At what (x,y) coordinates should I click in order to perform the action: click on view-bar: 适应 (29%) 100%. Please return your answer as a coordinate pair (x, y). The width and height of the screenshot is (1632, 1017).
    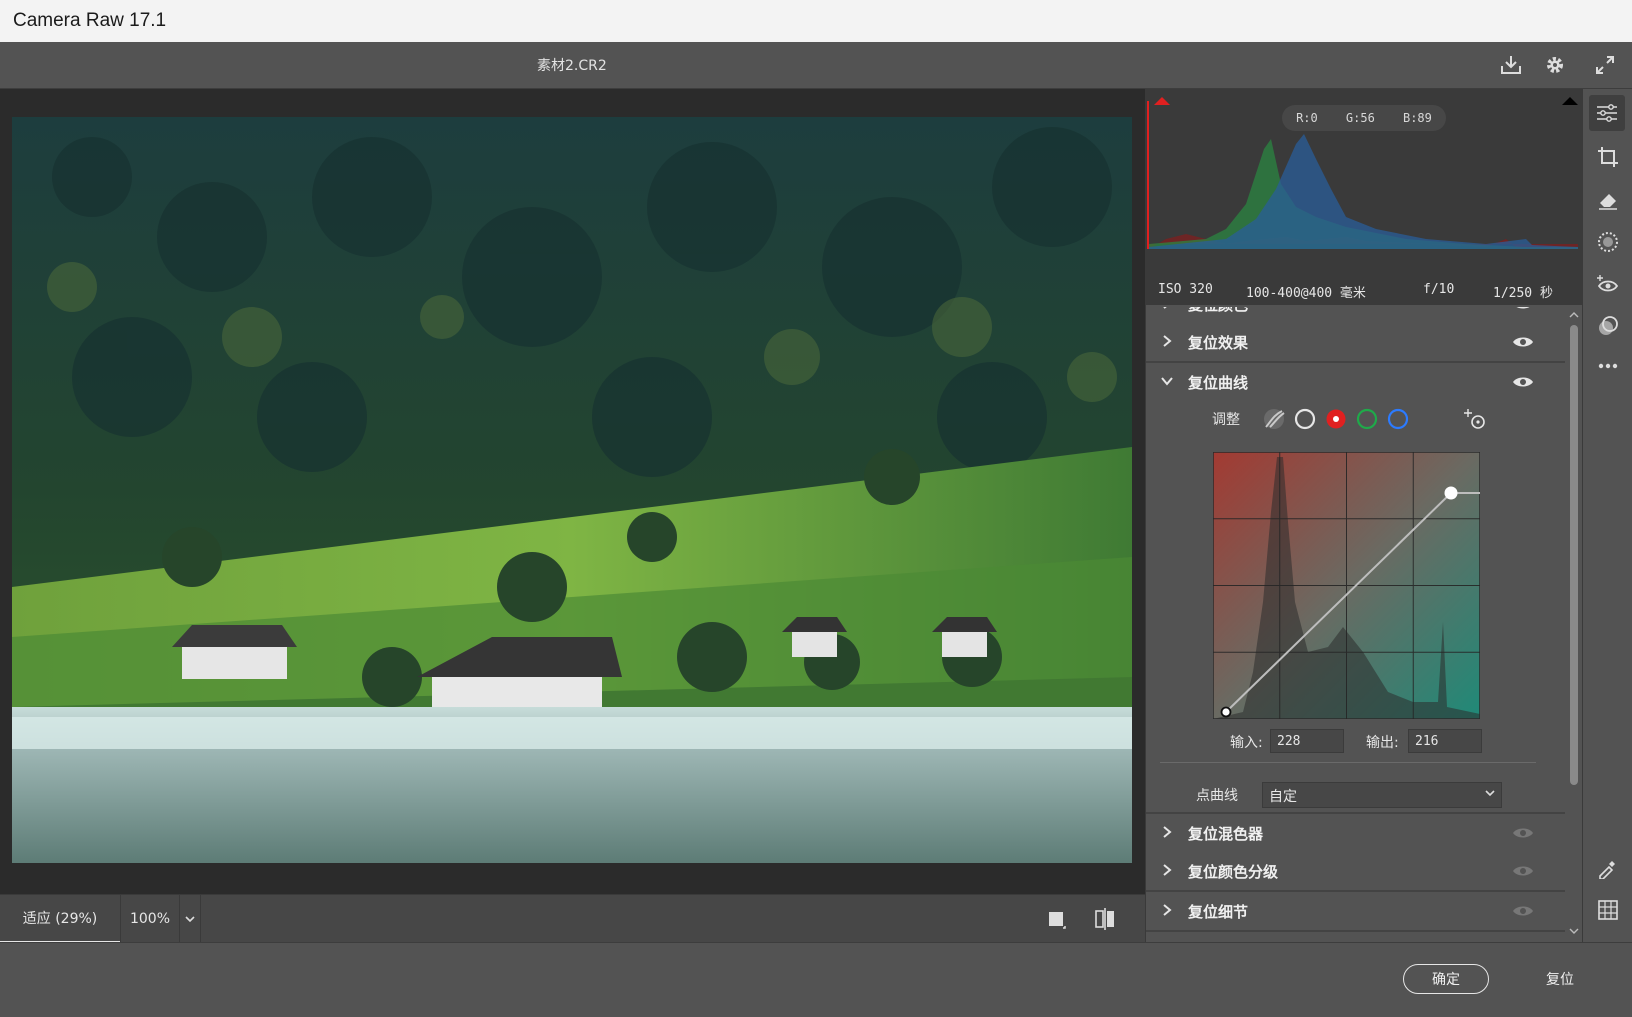
    Looking at the image, I should click on (572, 918).